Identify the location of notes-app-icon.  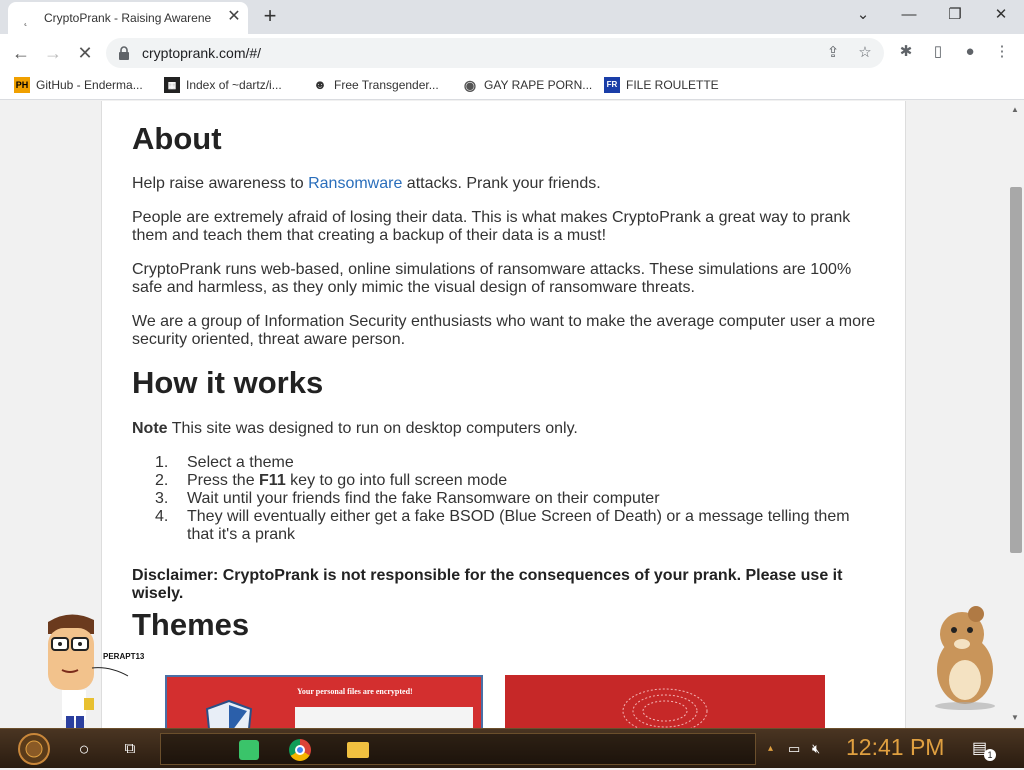
(249, 750).